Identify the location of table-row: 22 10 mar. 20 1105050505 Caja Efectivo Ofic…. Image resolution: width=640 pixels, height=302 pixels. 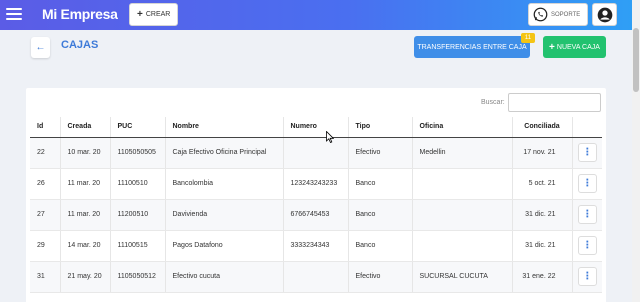
(316, 153).